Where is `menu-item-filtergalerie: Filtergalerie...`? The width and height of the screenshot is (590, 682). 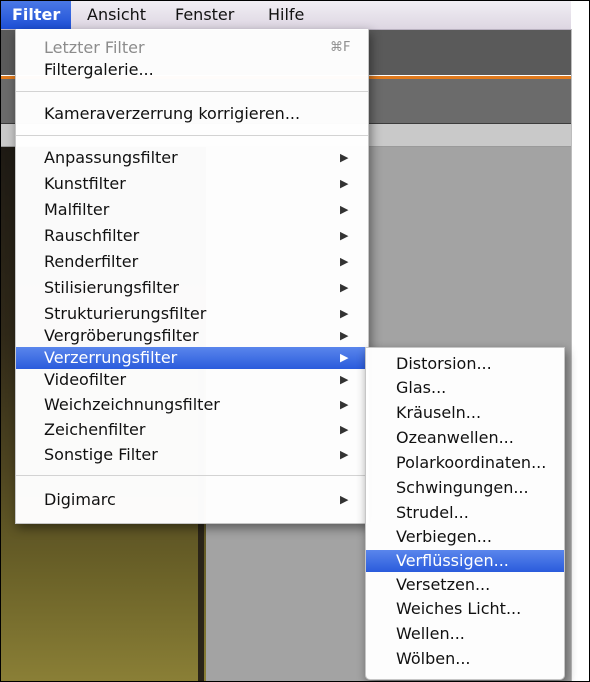
menu-item-filtergalerie: Filtergalerie... is located at coordinates (192, 70).